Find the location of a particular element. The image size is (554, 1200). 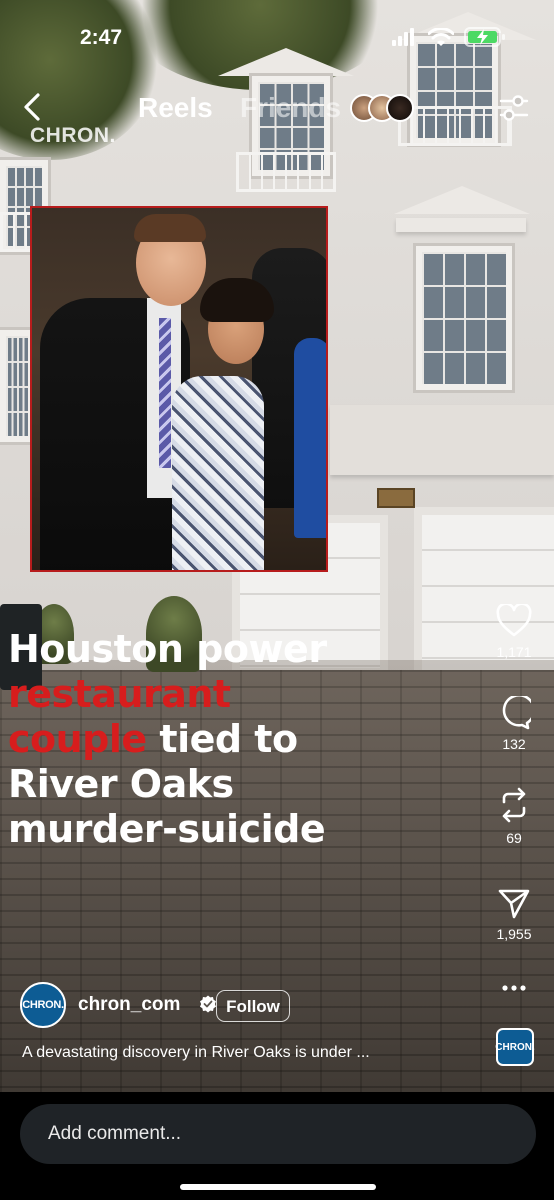

comment-button: 132 is located at coordinates (514, 724).